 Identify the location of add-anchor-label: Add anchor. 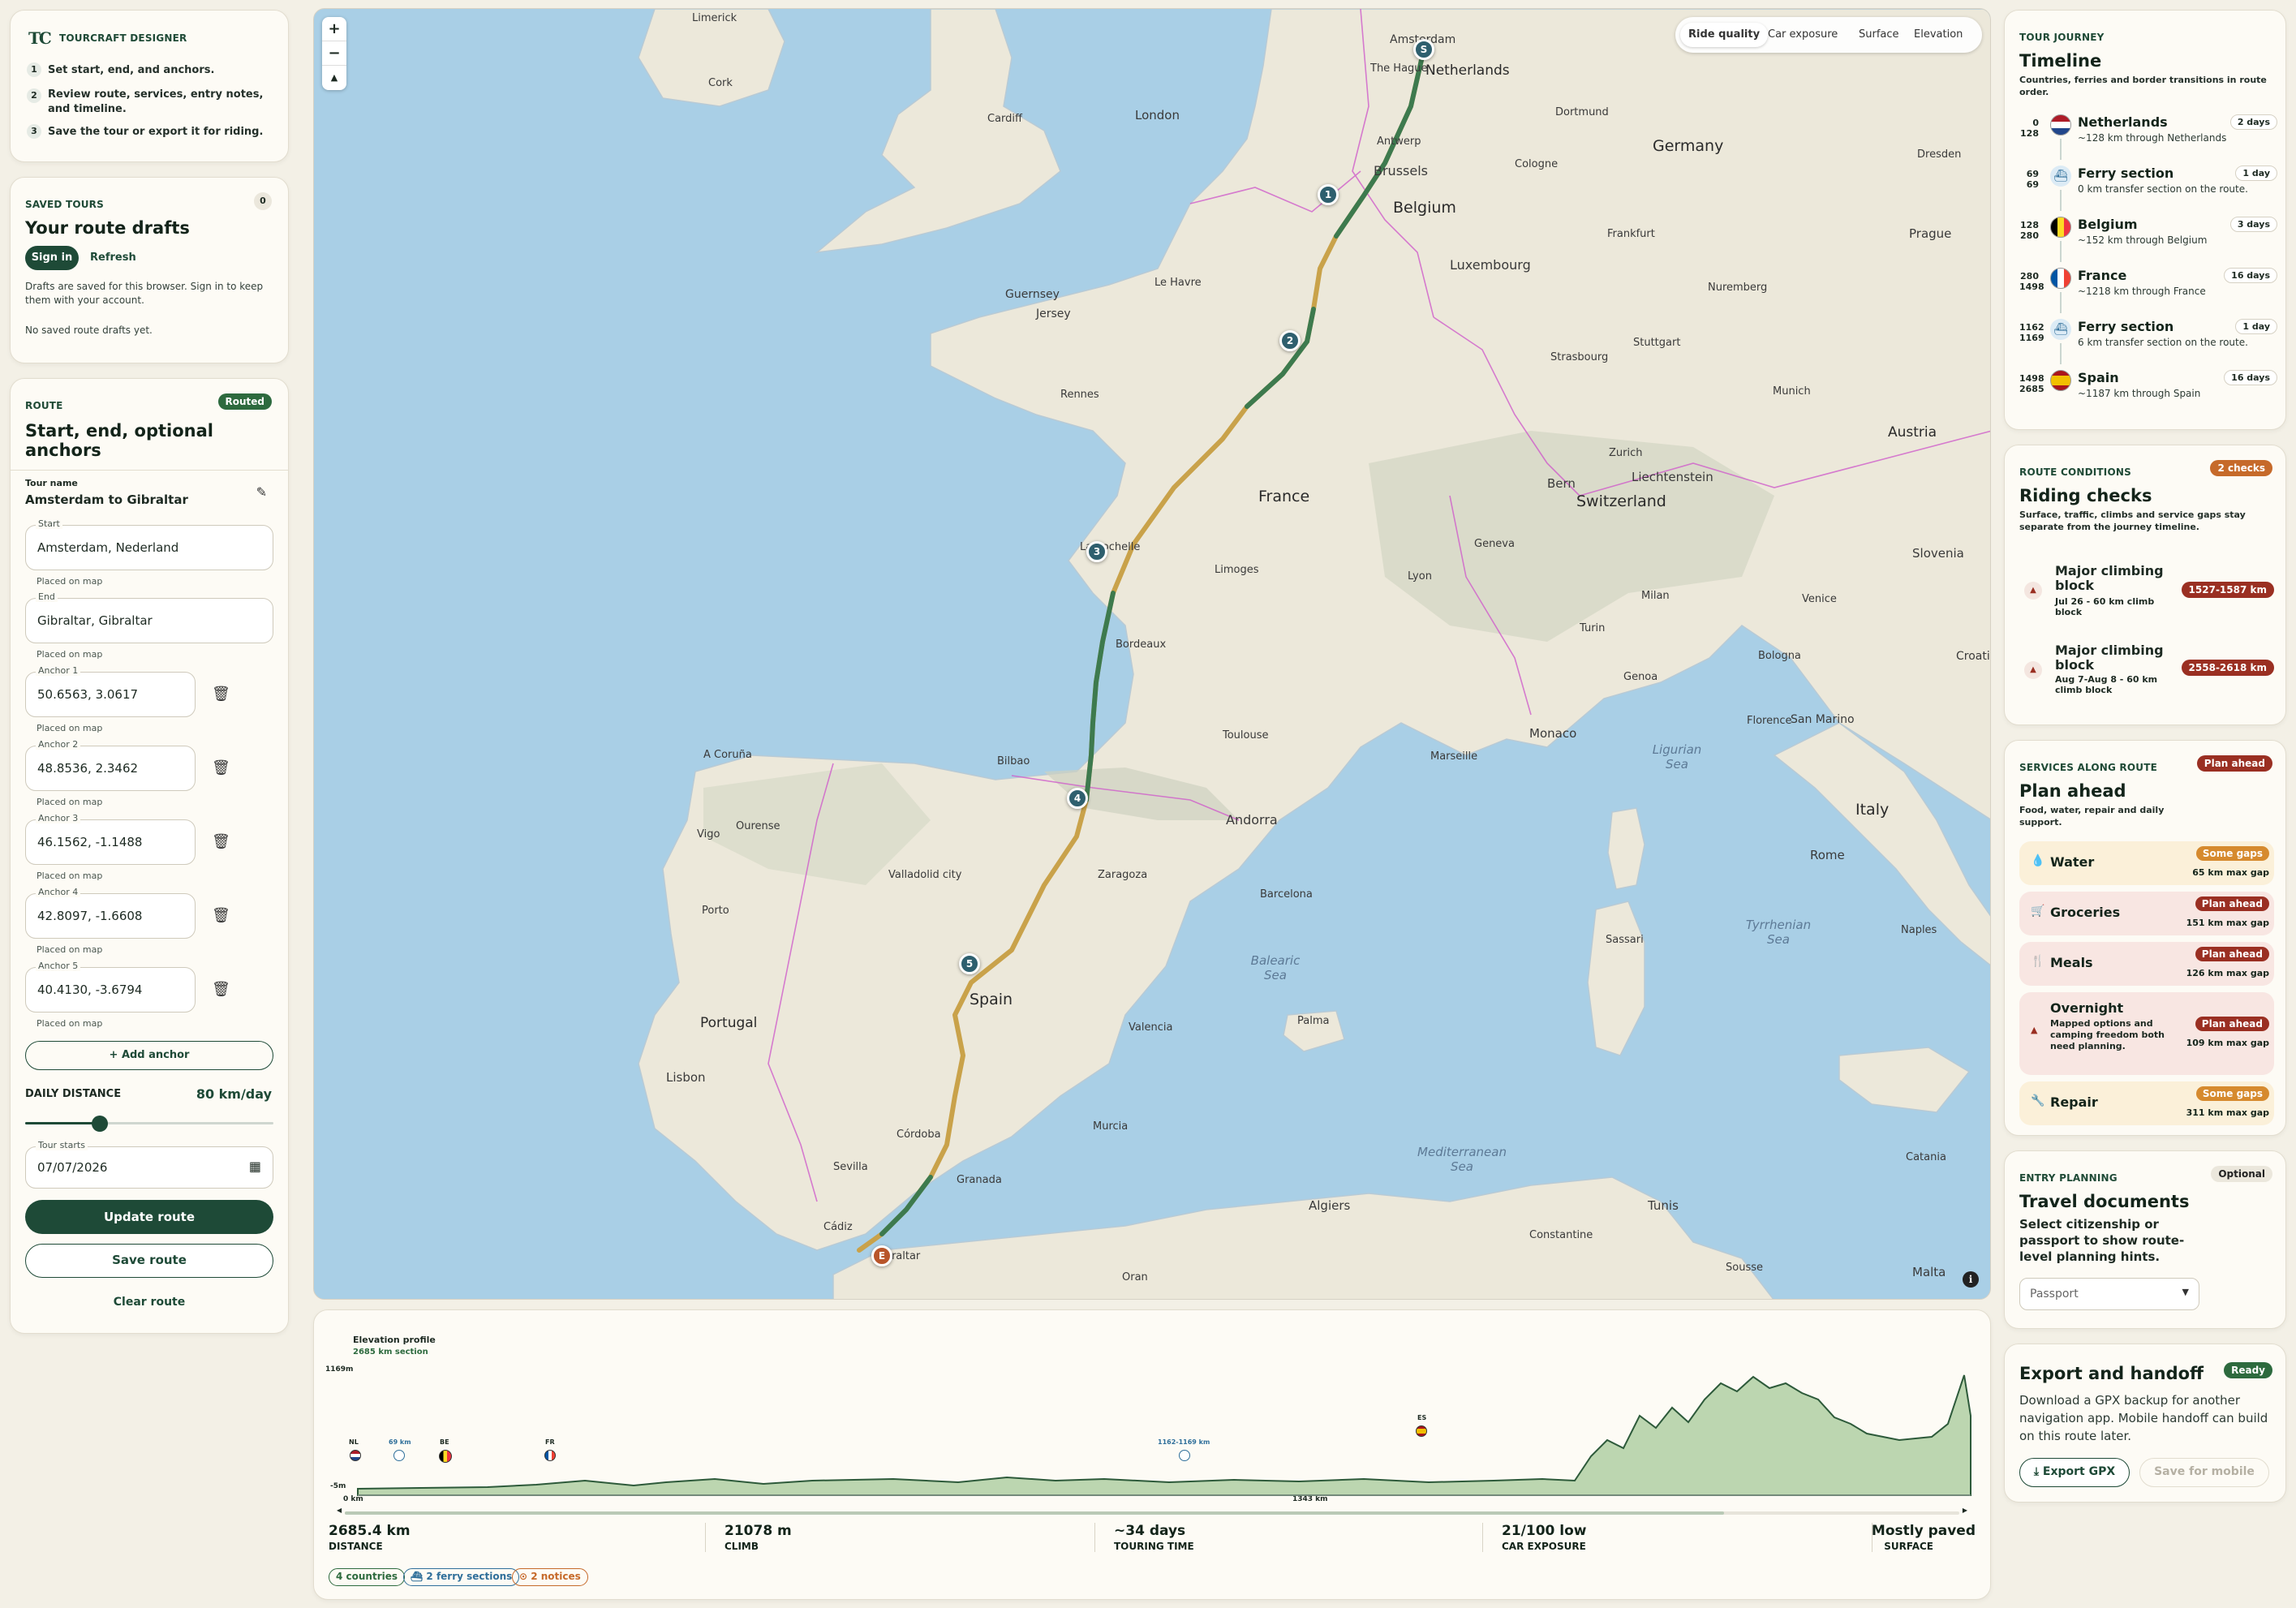
(155, 1055).